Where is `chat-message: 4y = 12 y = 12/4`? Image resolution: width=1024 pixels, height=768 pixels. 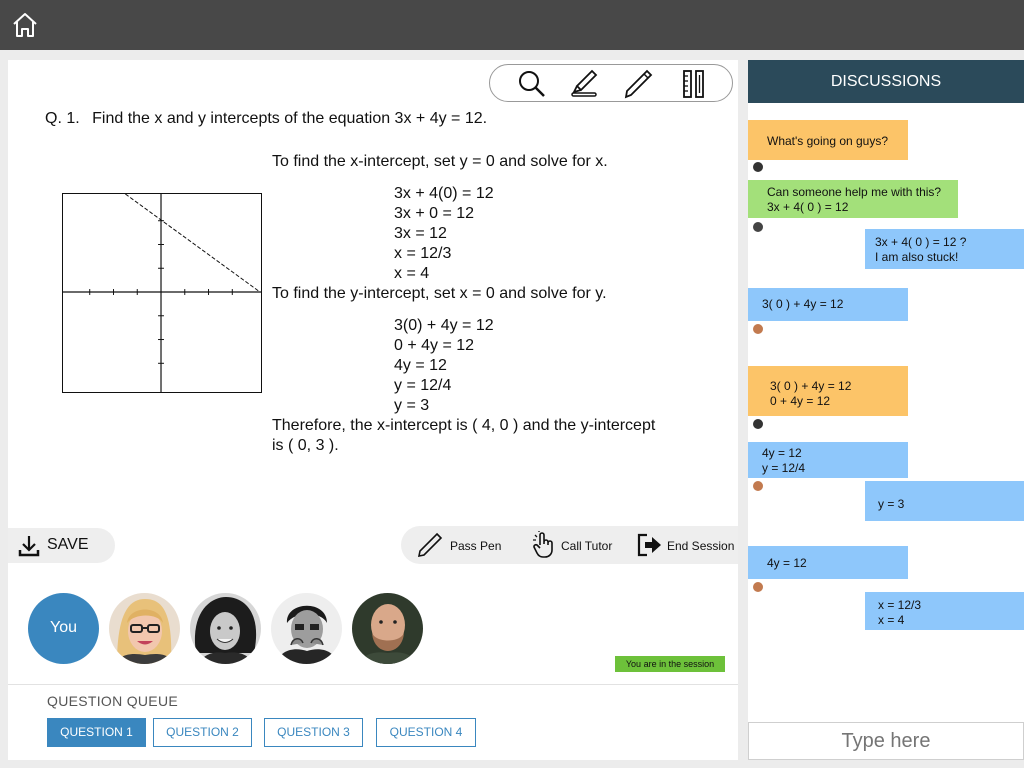 chat-message: 4y = 12 y = 12/4 is located at coordinates (828, 460).